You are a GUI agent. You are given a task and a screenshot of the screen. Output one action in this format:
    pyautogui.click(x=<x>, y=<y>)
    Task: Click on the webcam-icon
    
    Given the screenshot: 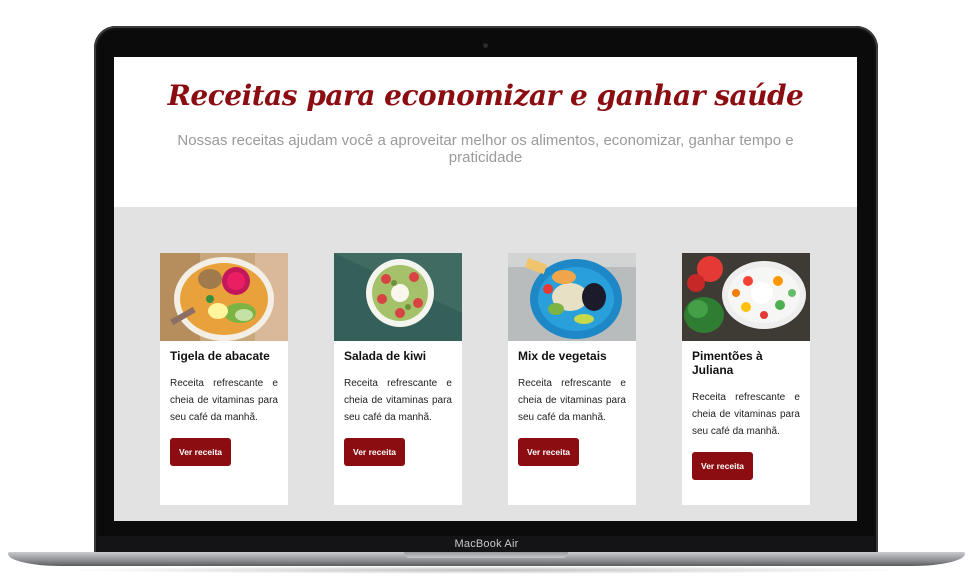 What is the action you would take?
    pyautogui.click(x=485, y=45)
    